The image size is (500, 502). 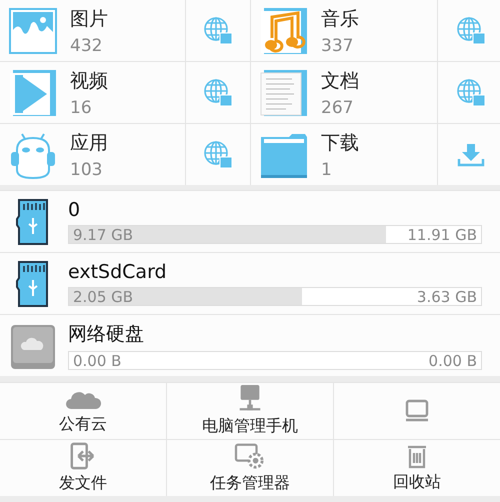 What do you see at coordinates (446, 297) in the screenshot?
I see `total-space: 3.63 GB` at bounding box center [446, 297].